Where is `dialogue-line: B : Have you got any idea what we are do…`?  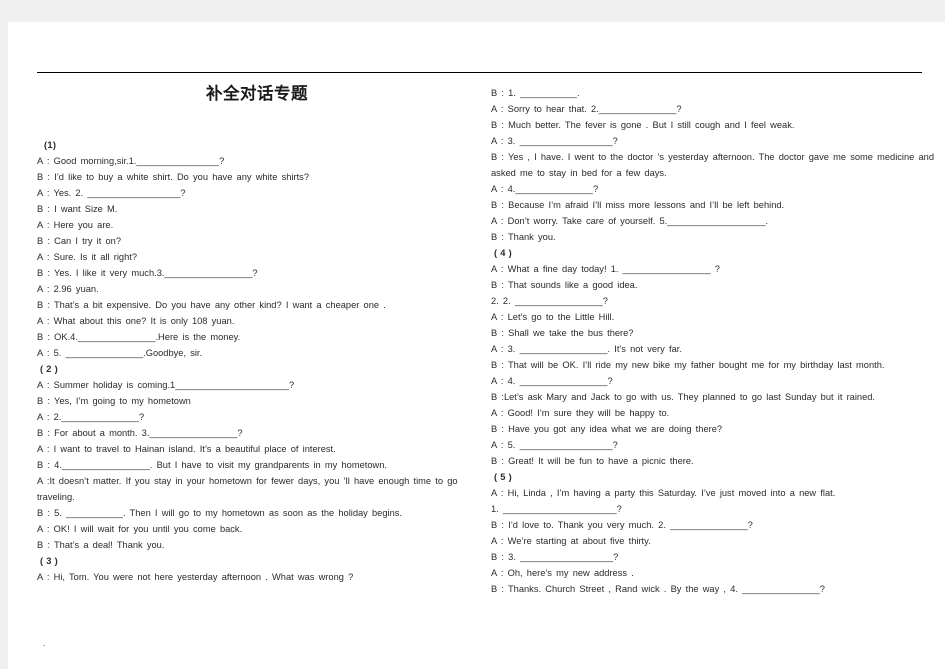
dialogue-line: B : Have you got any idea what we are do… is located at coordinates (607, 428).